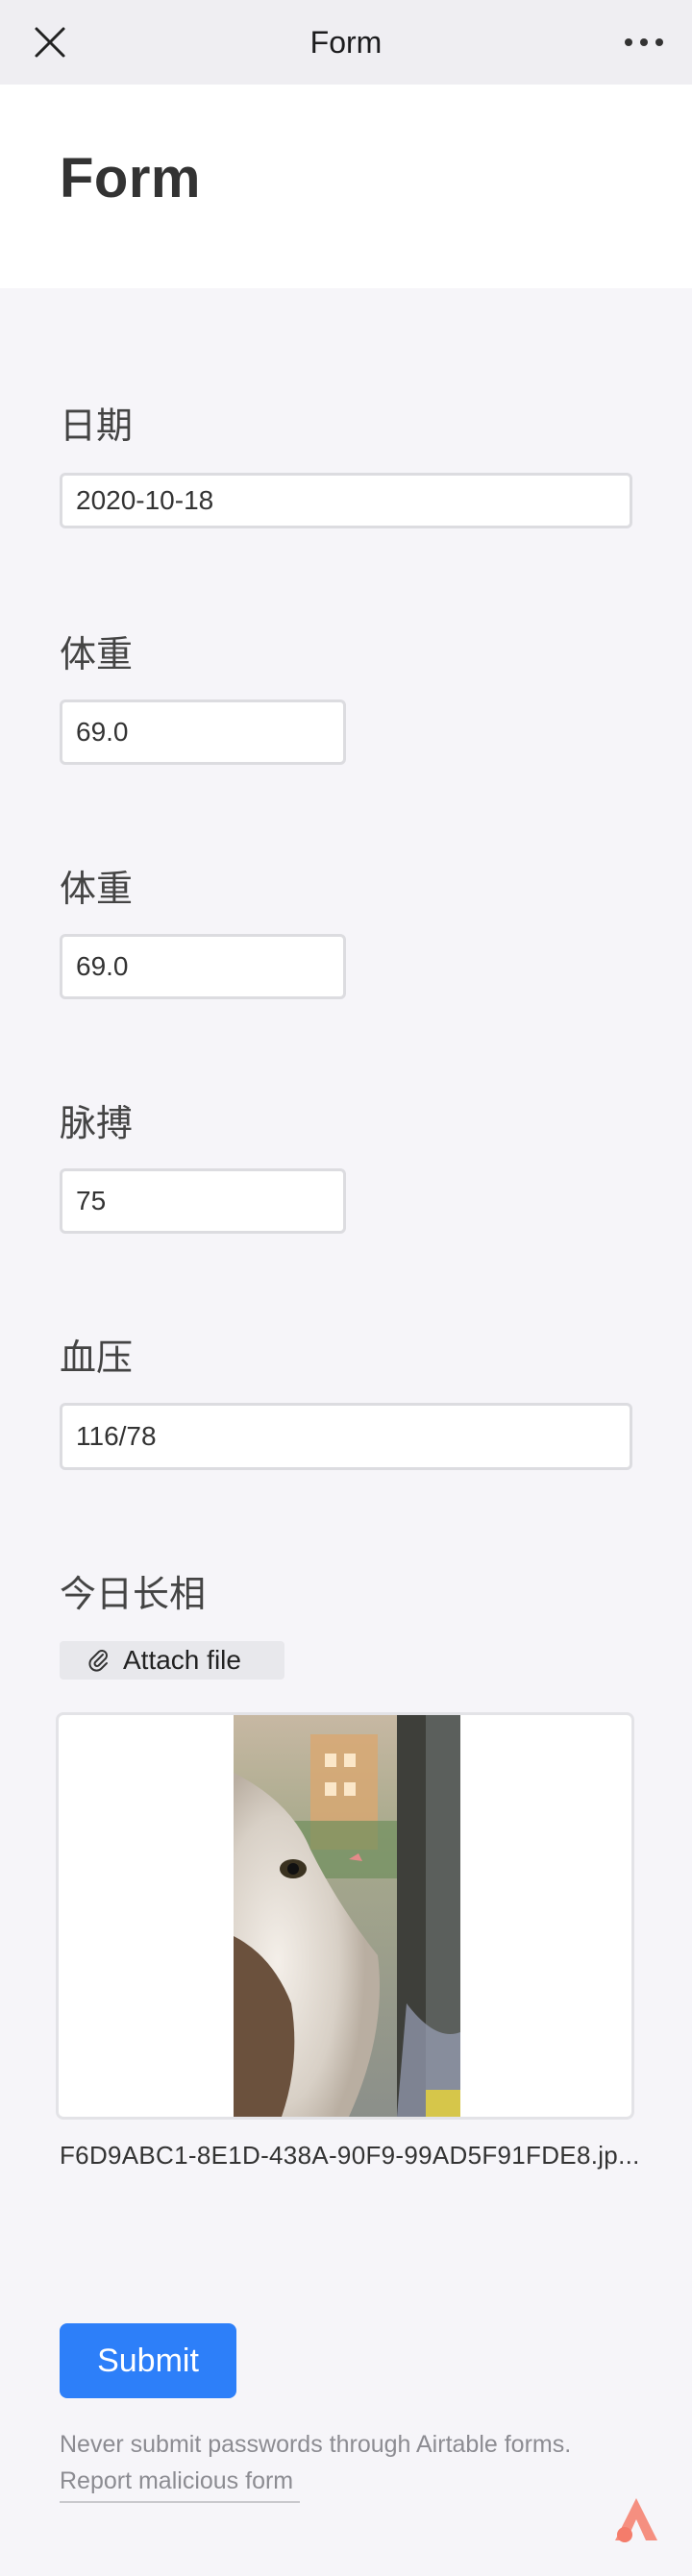 The height and width of the screenshot is (2576, 692). Describe the element at coordinates (346, 500) in the screenshot. I see `date-field: 2020-10-18` at that location.